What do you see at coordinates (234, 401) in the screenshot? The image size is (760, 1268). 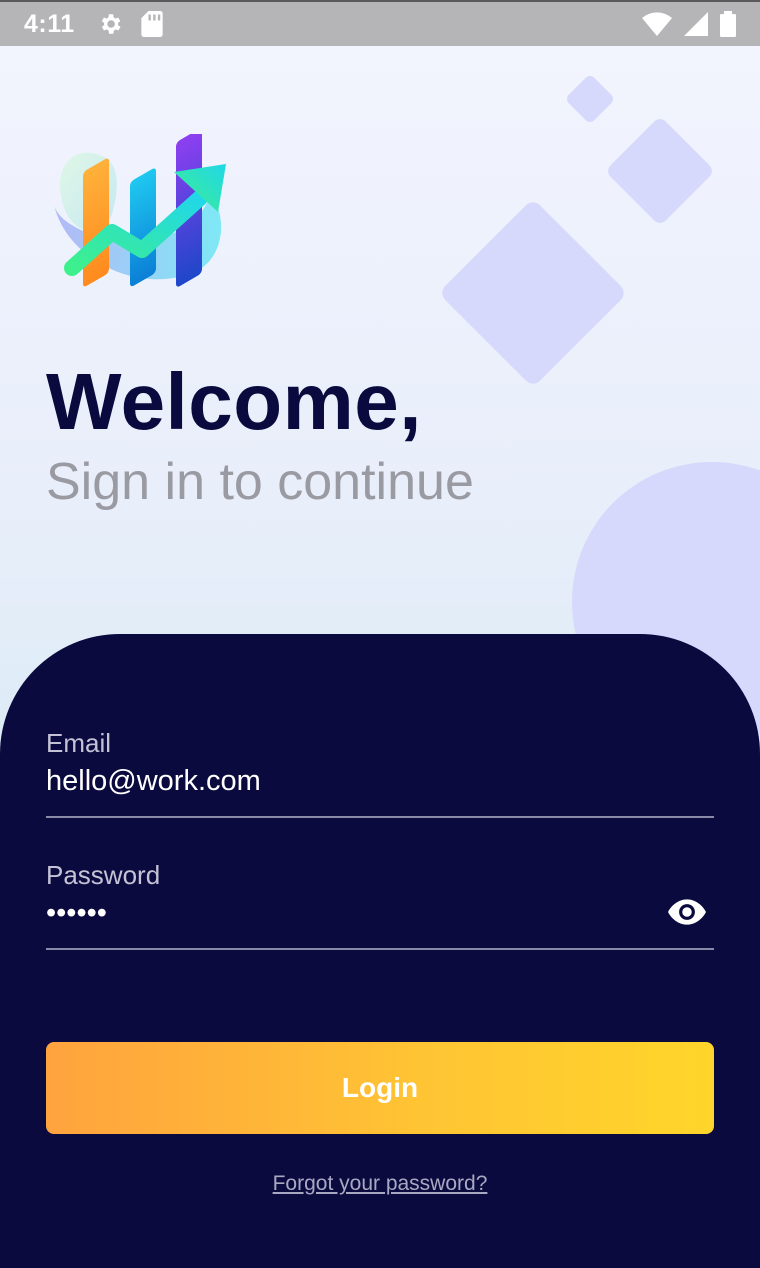 I see `page-title: Welcome,` at bounding box center [234, 401].